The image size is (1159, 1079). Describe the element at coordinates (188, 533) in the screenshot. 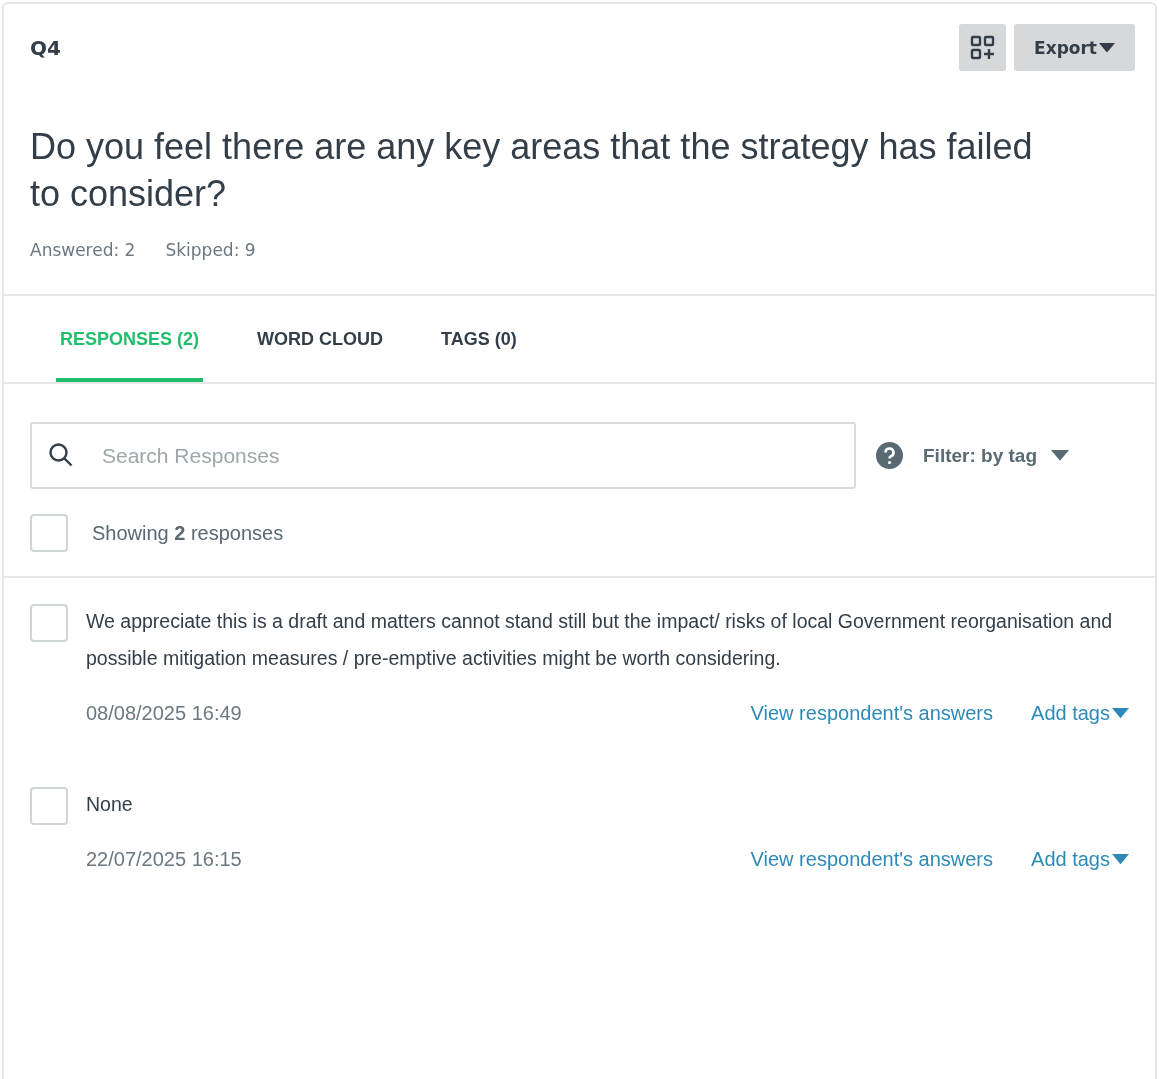

I see `response-count: Showing 2 responses` at that location.